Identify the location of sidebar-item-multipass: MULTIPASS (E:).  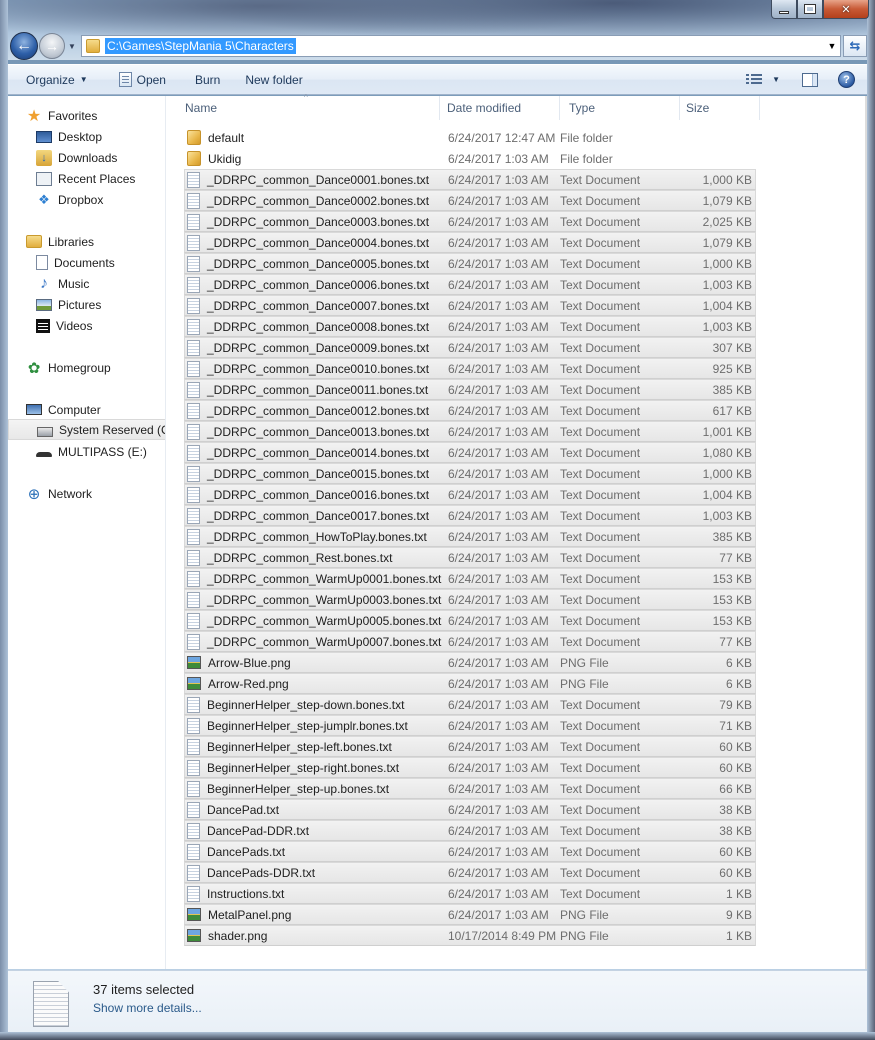
(91, 451).